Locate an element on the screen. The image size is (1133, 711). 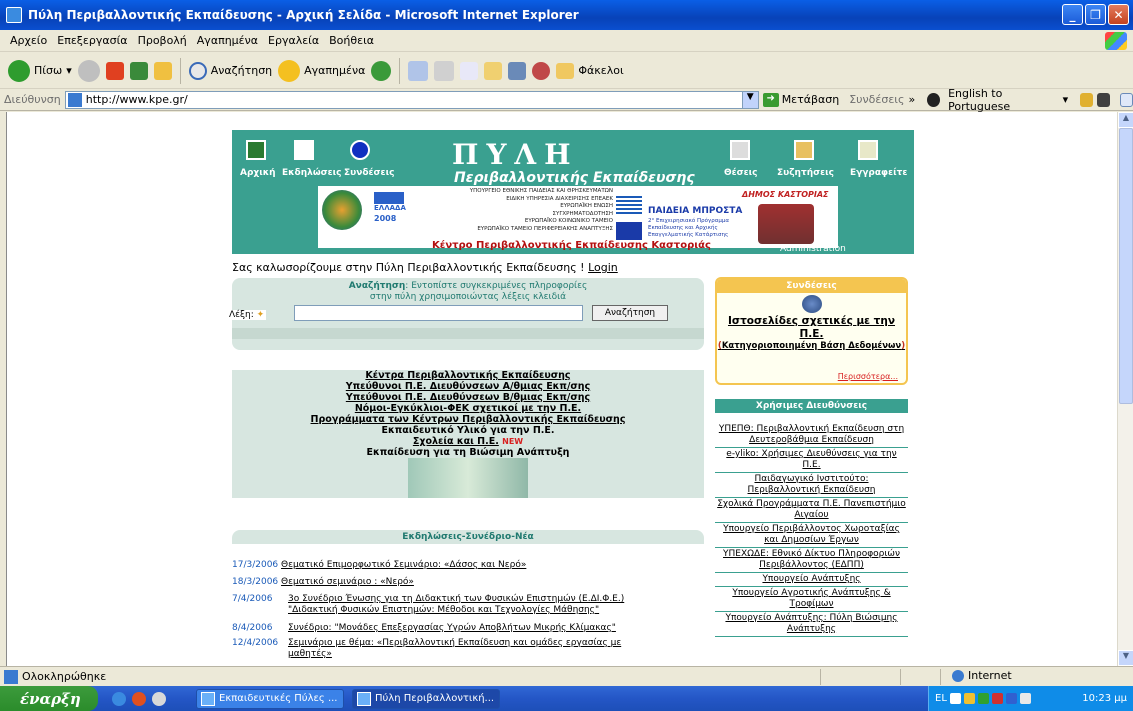
start-button: έναρξη is located at coordinates (49, 698).